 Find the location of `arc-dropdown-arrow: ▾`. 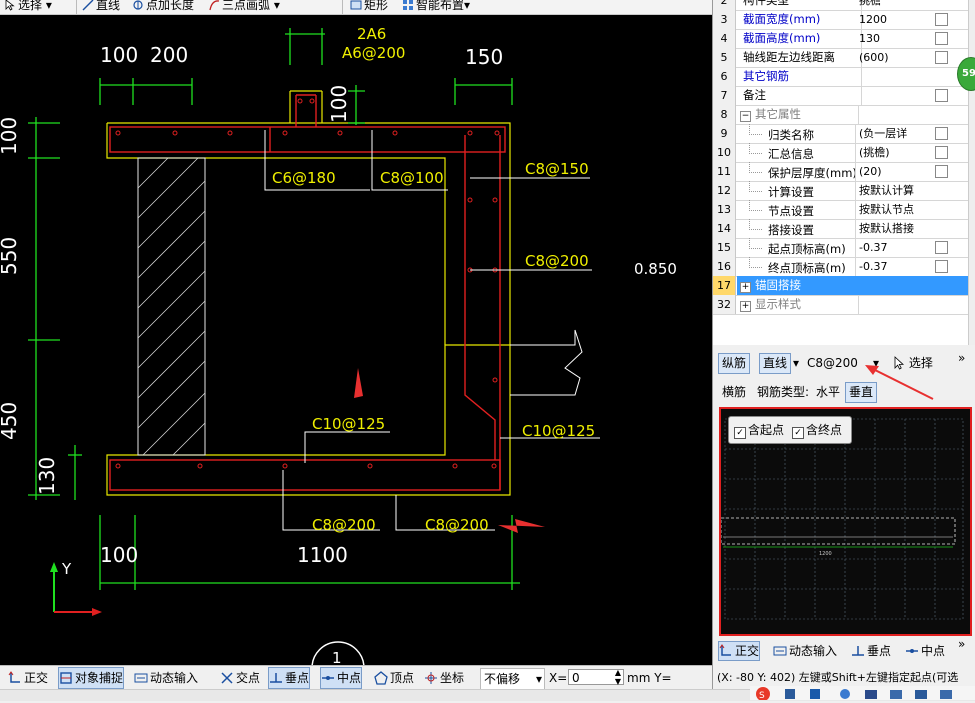

arc-dropdown-arrow: ▾ is located at coordinates (275, 6).